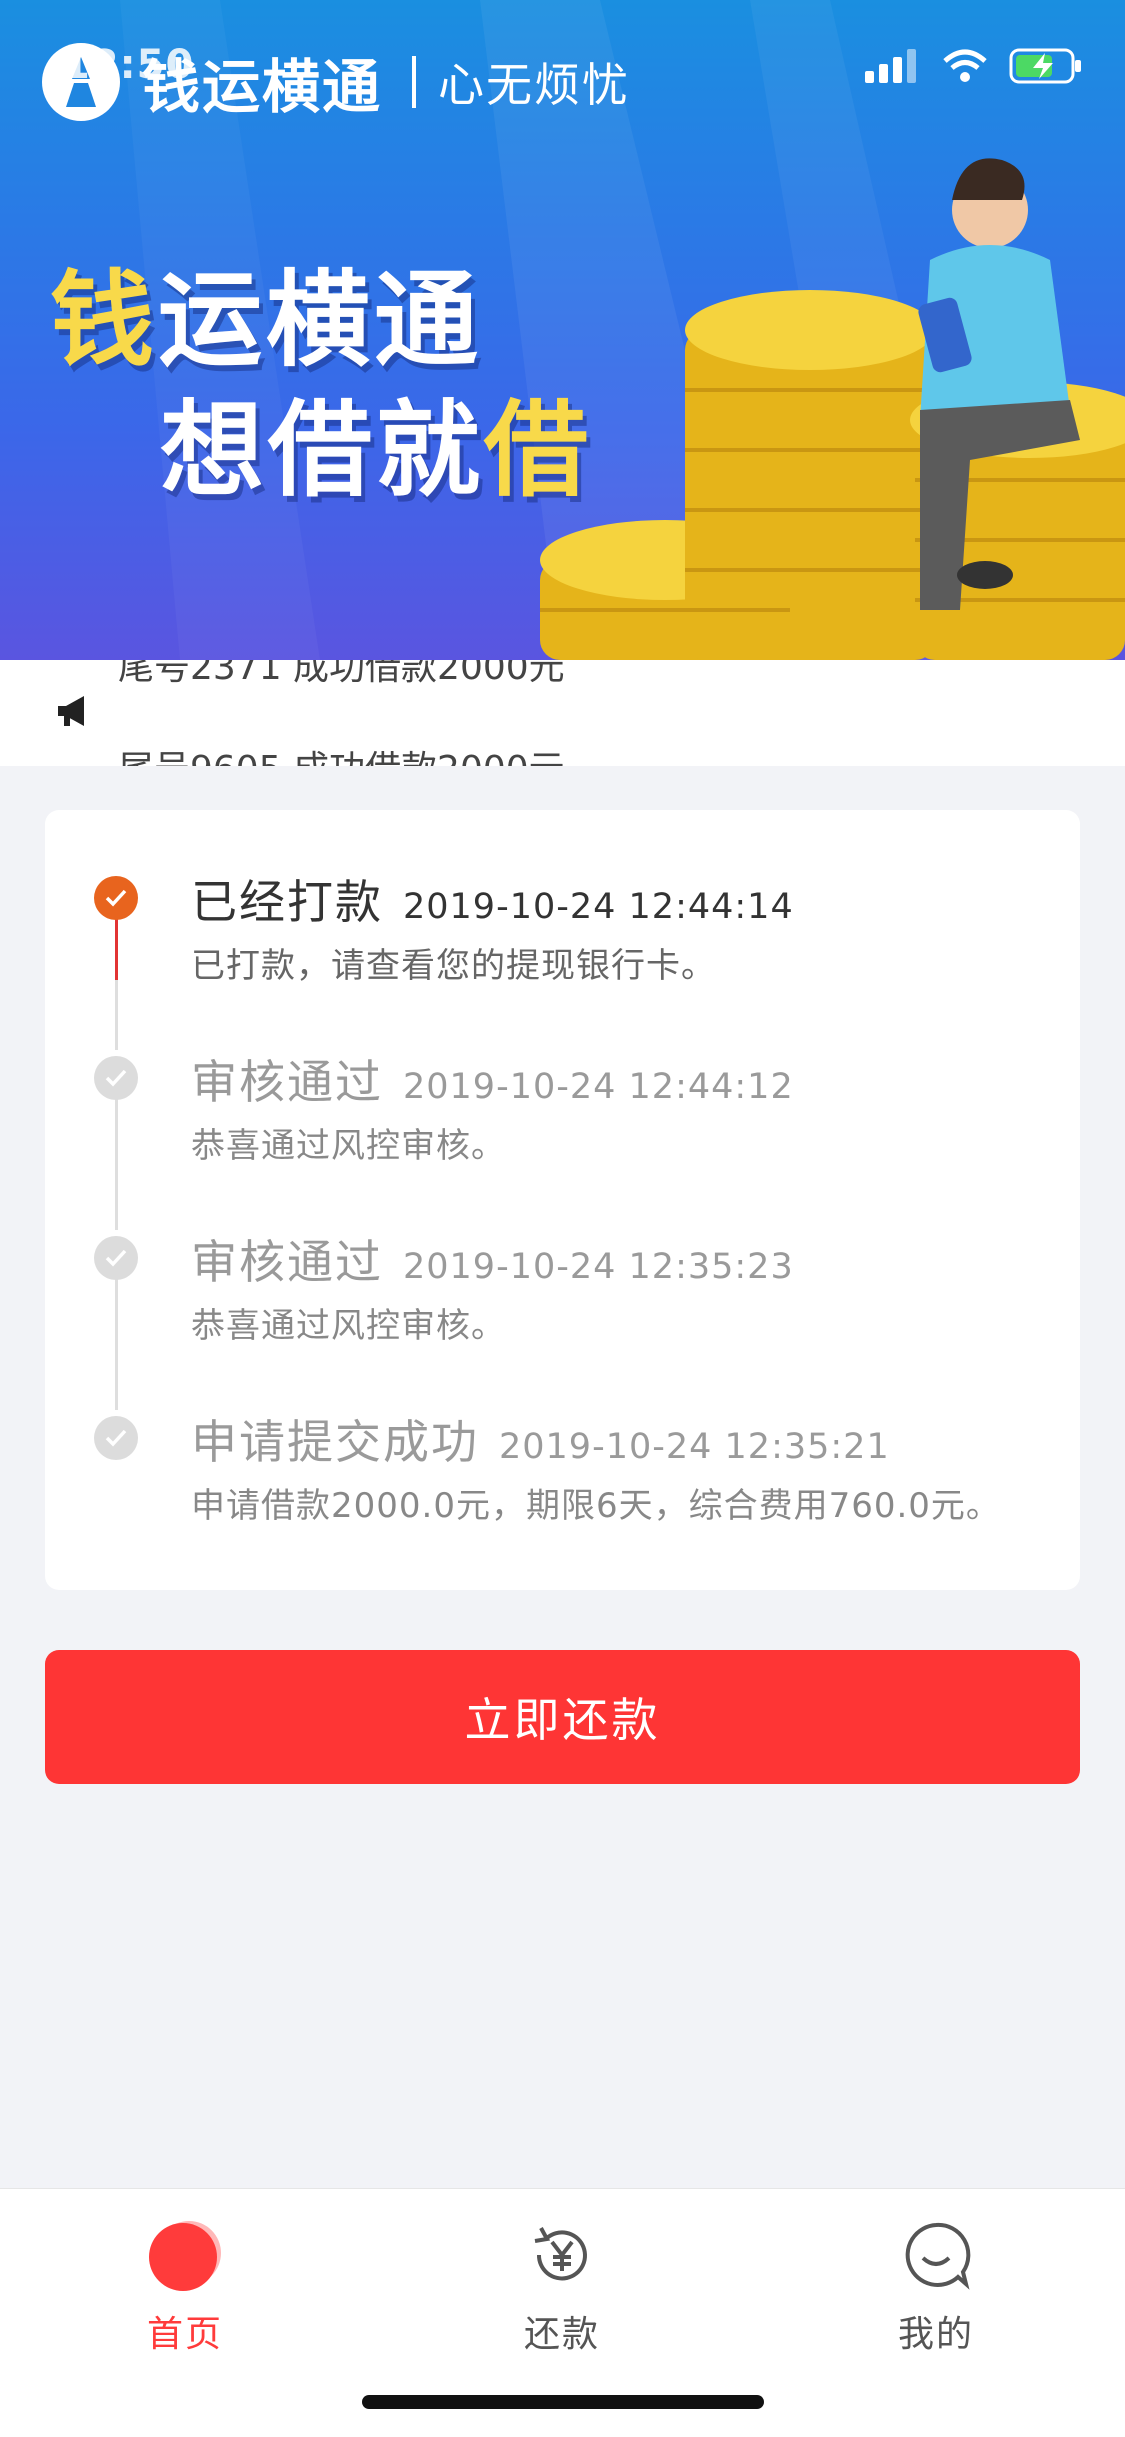 The height and width of the screenshot is (2437, 1125). I want to click on banner-headline: 钱运横通 想借就借, so click(321, 385).